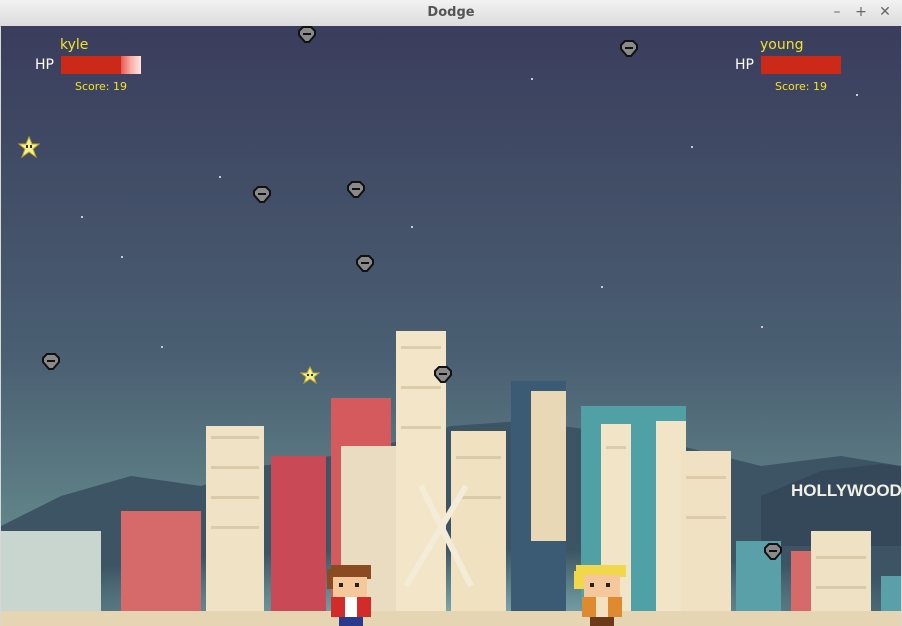 The width and height of the screenshot is (902, 626). I want to click on player1-name: kyle, so click(74, 45).